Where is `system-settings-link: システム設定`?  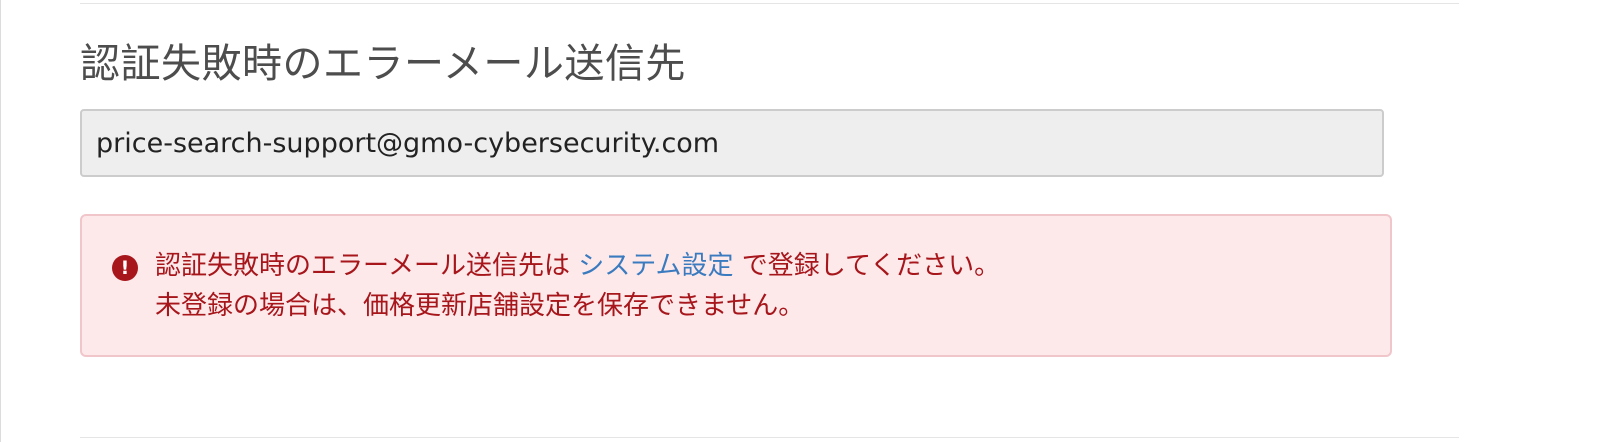
system-settings-link: システム設定 is located at coordinates (655, 266).